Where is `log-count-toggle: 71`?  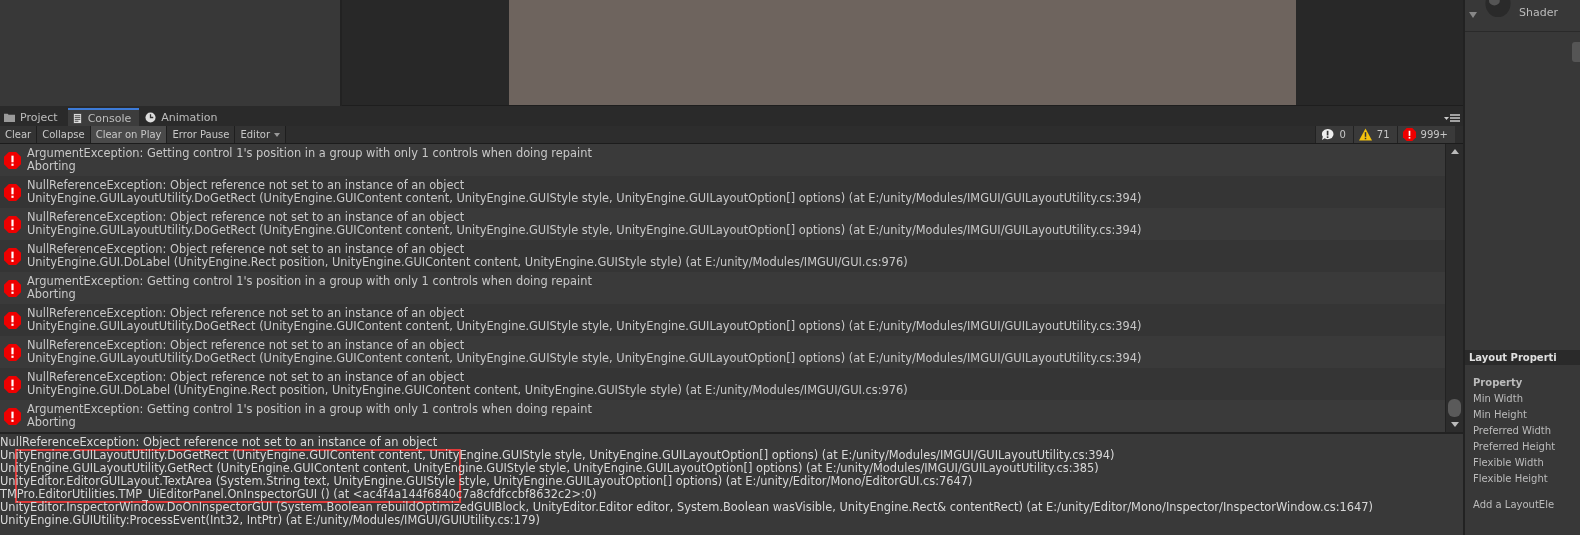
log-count-toggle: 71 is located at coordinates (1374, 134).